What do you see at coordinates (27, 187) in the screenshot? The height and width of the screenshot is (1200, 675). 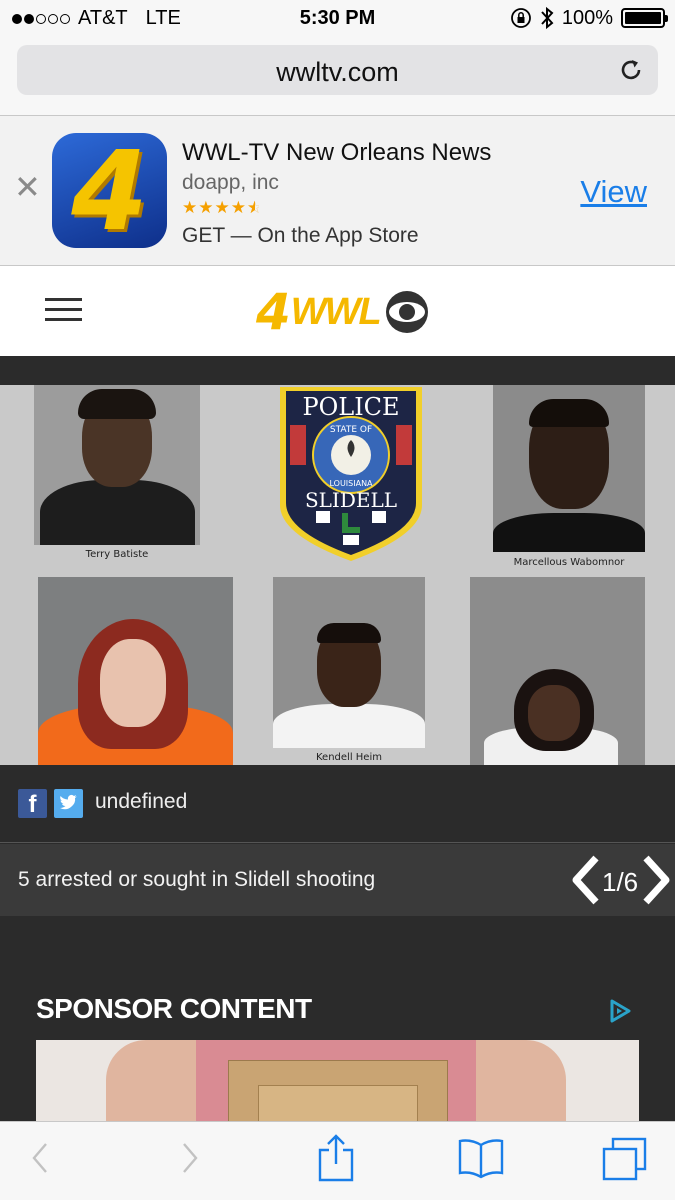 I see `close-banner-icon: ✕` at bounding box center [27, 187].